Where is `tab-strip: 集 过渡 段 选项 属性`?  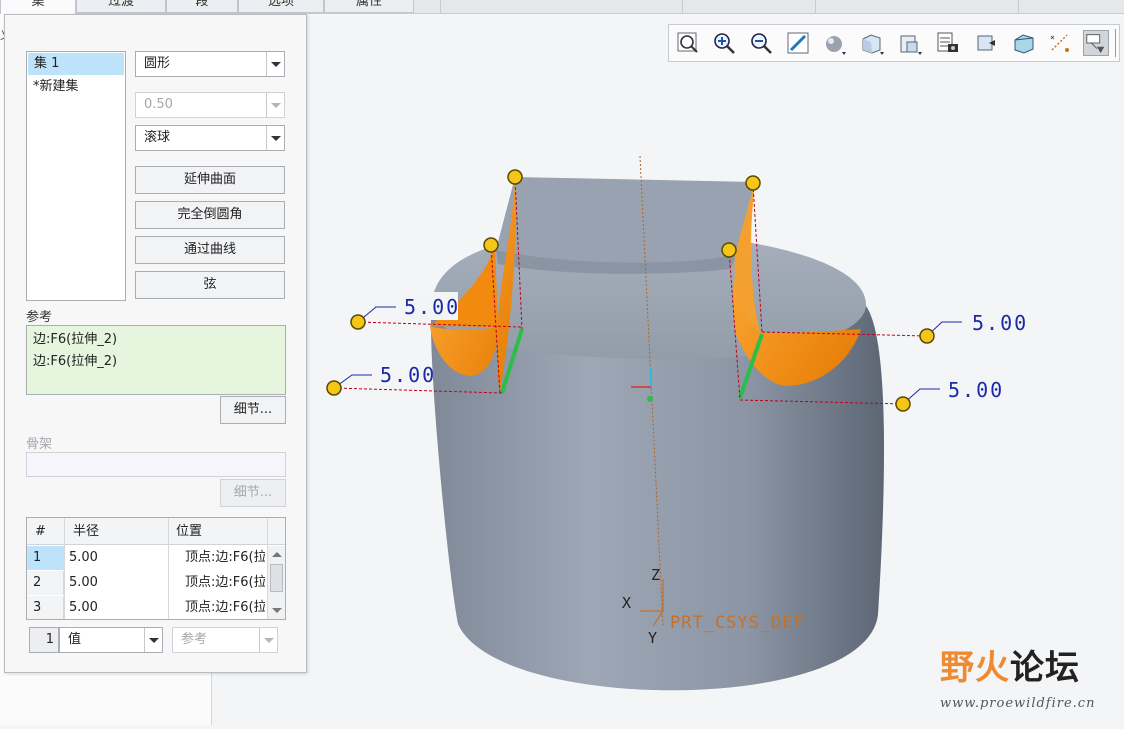 tab-strip: 集 过渡 段 选项 属性 is located at coordinates (562, 7).